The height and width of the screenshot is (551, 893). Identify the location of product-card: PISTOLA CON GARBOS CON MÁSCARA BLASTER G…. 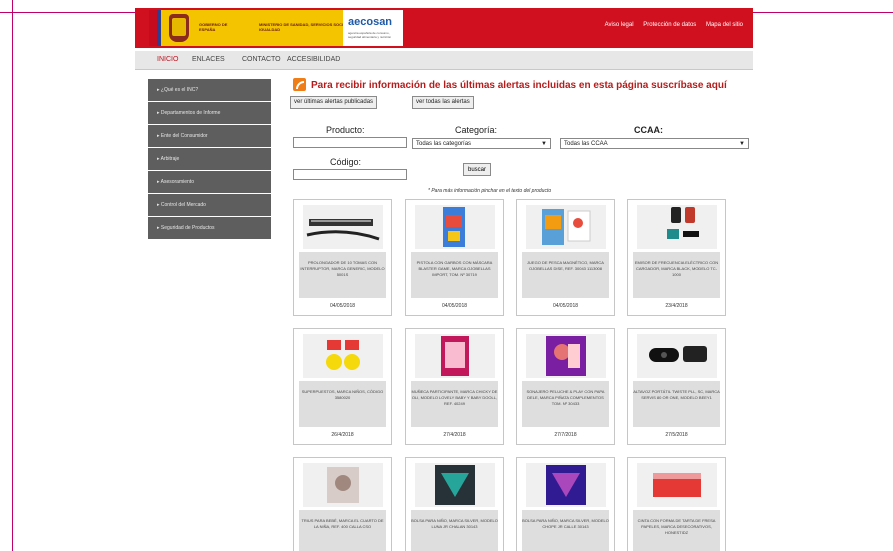
(454, 257).